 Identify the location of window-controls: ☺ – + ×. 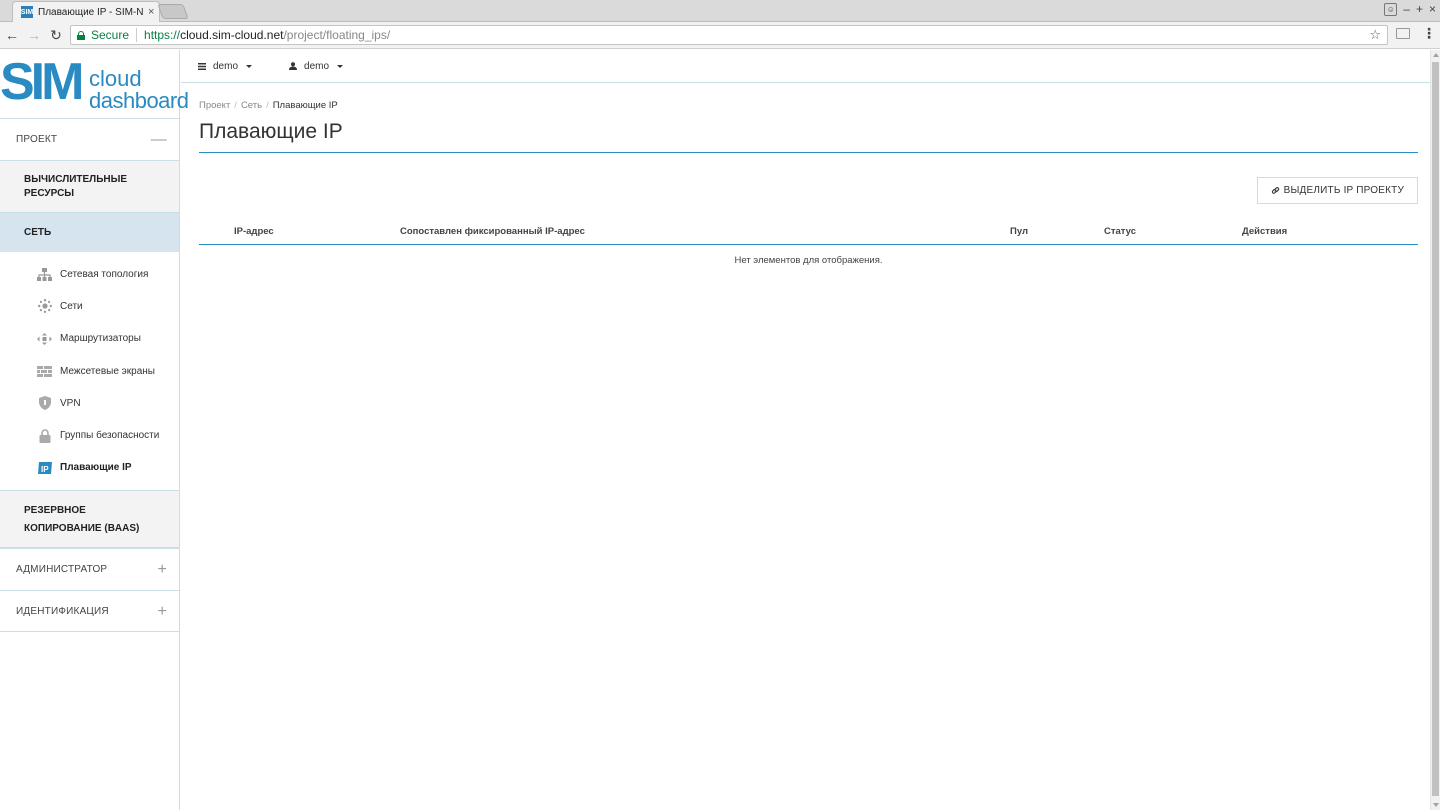
(1410, 9).